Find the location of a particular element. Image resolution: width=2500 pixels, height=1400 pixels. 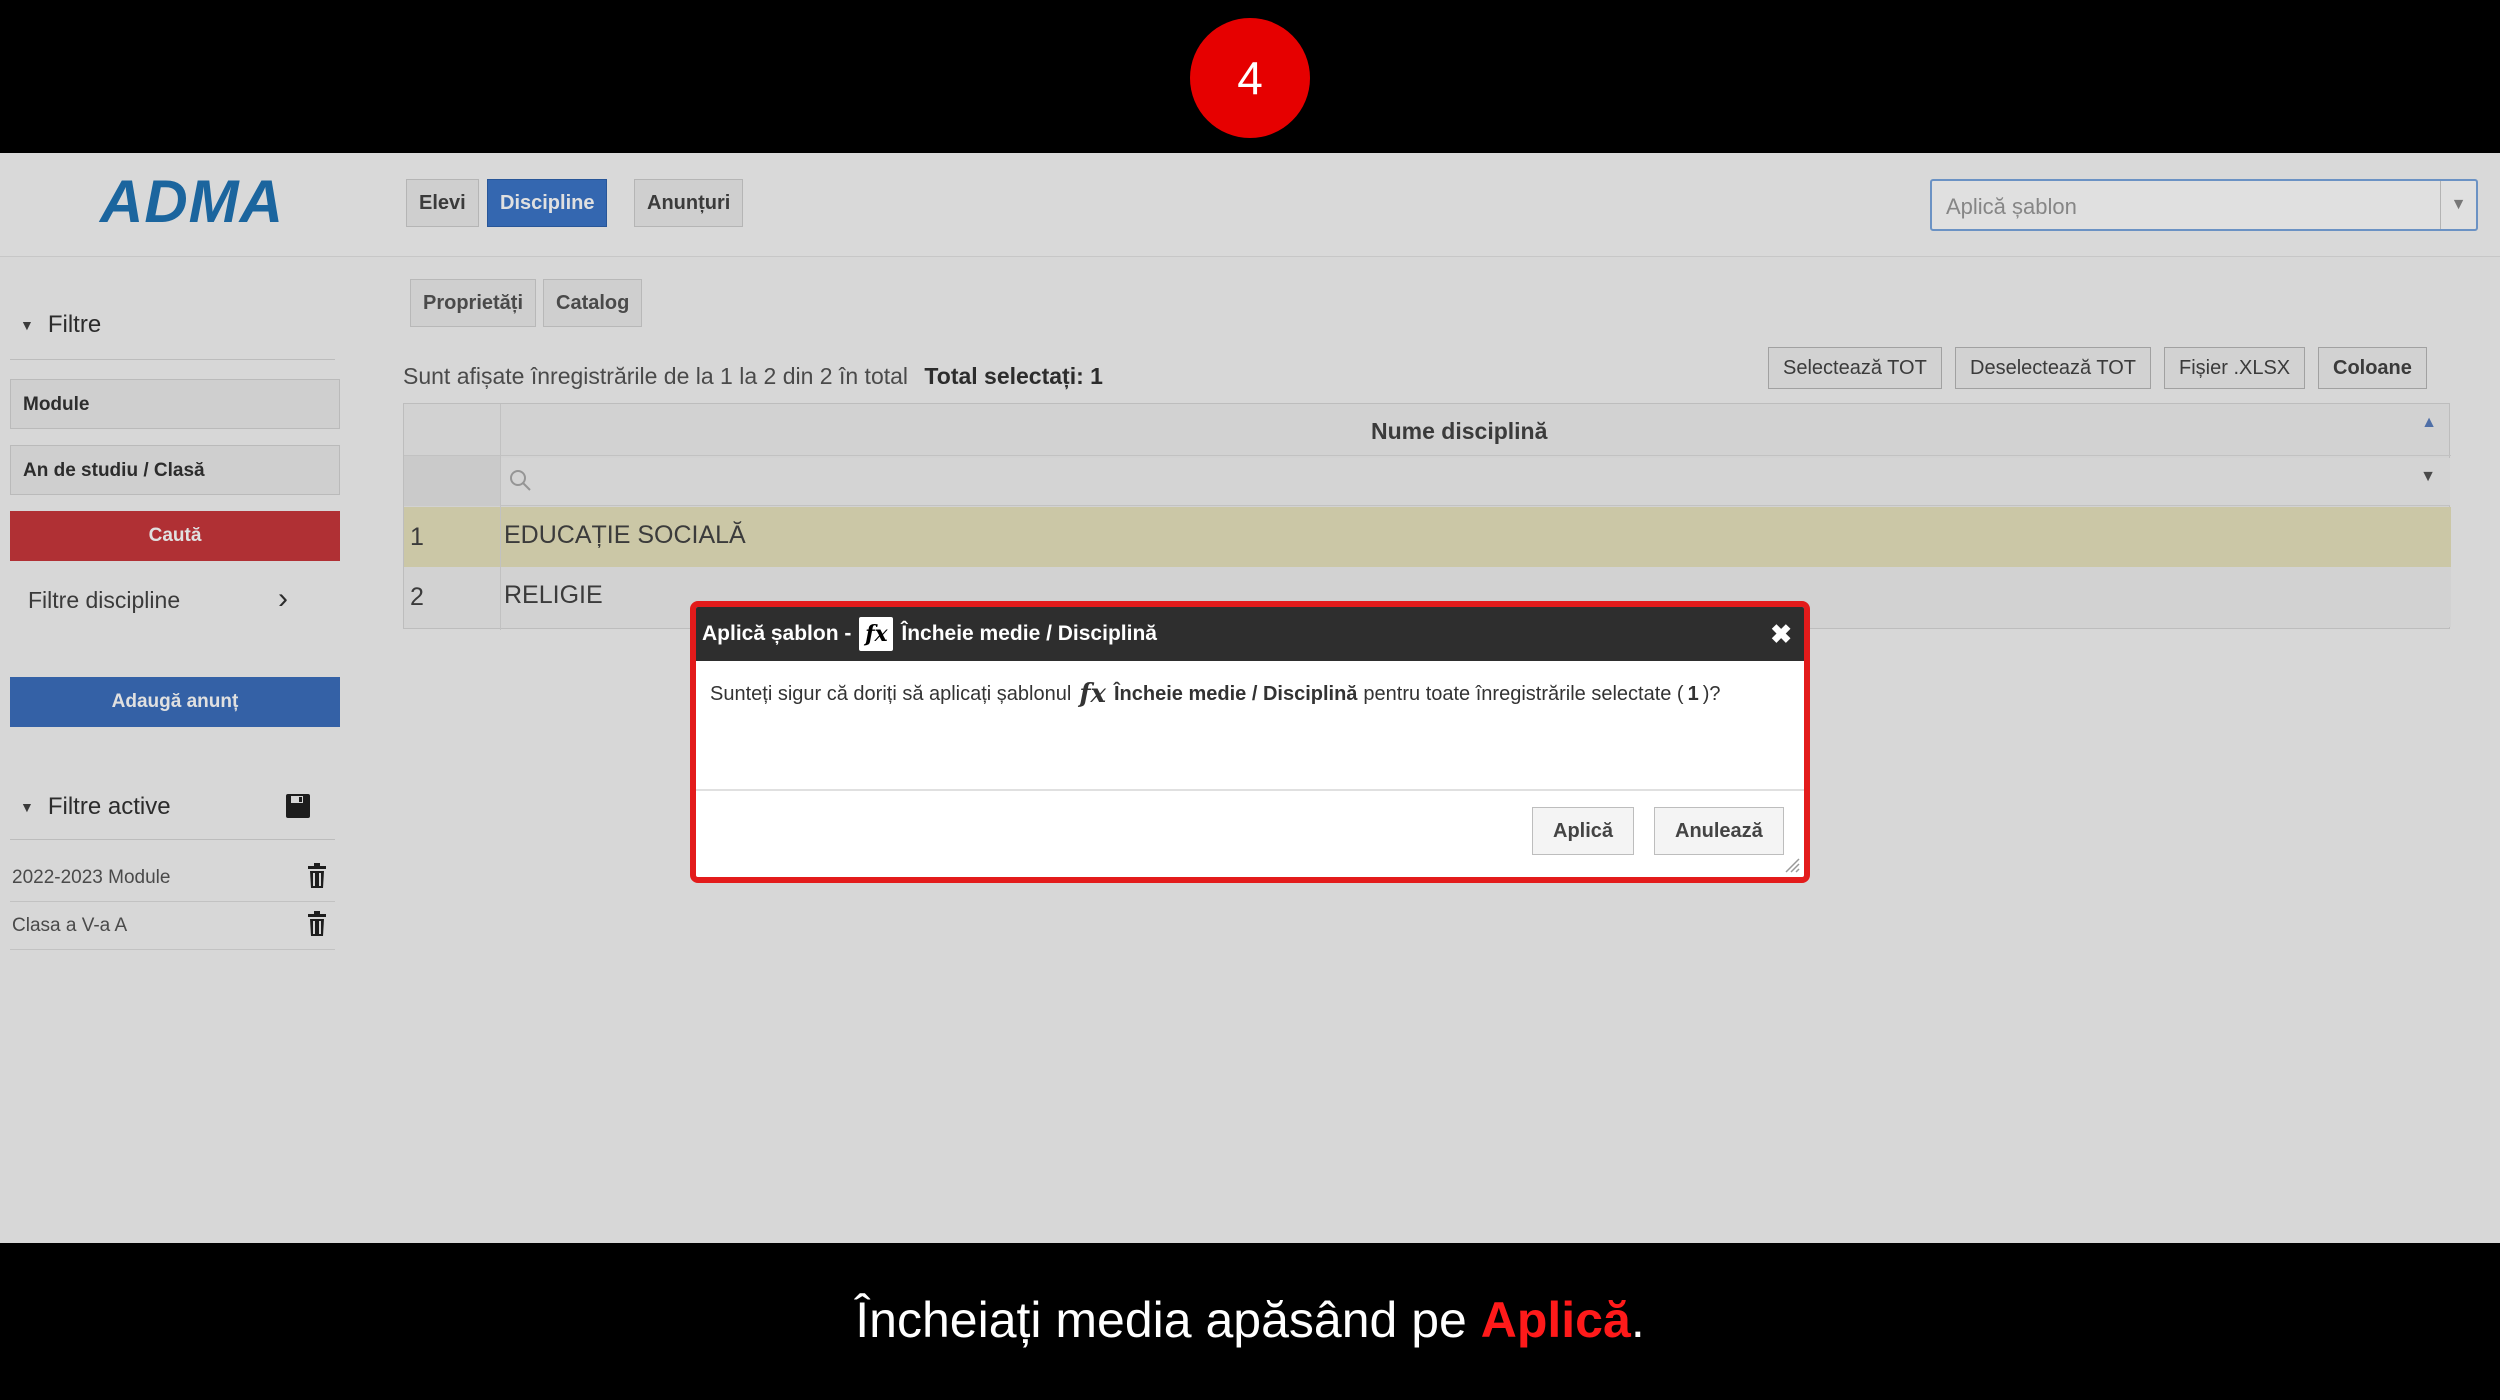

cancel-button: Anulează is located at coordinates (1719, 831).